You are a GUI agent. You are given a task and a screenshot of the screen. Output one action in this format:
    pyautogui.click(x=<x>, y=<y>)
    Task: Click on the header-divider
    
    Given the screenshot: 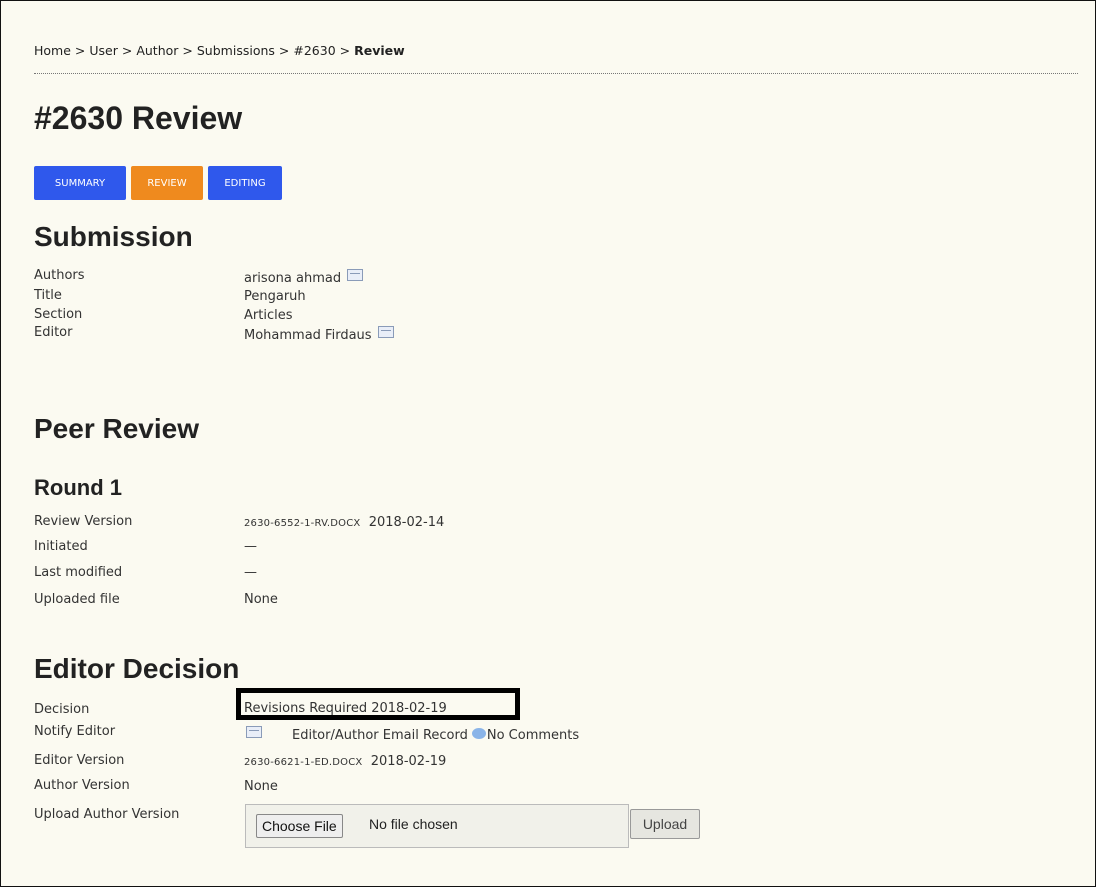 What is the action you would take?
    pyautogui.click(x=556, y=73)
    